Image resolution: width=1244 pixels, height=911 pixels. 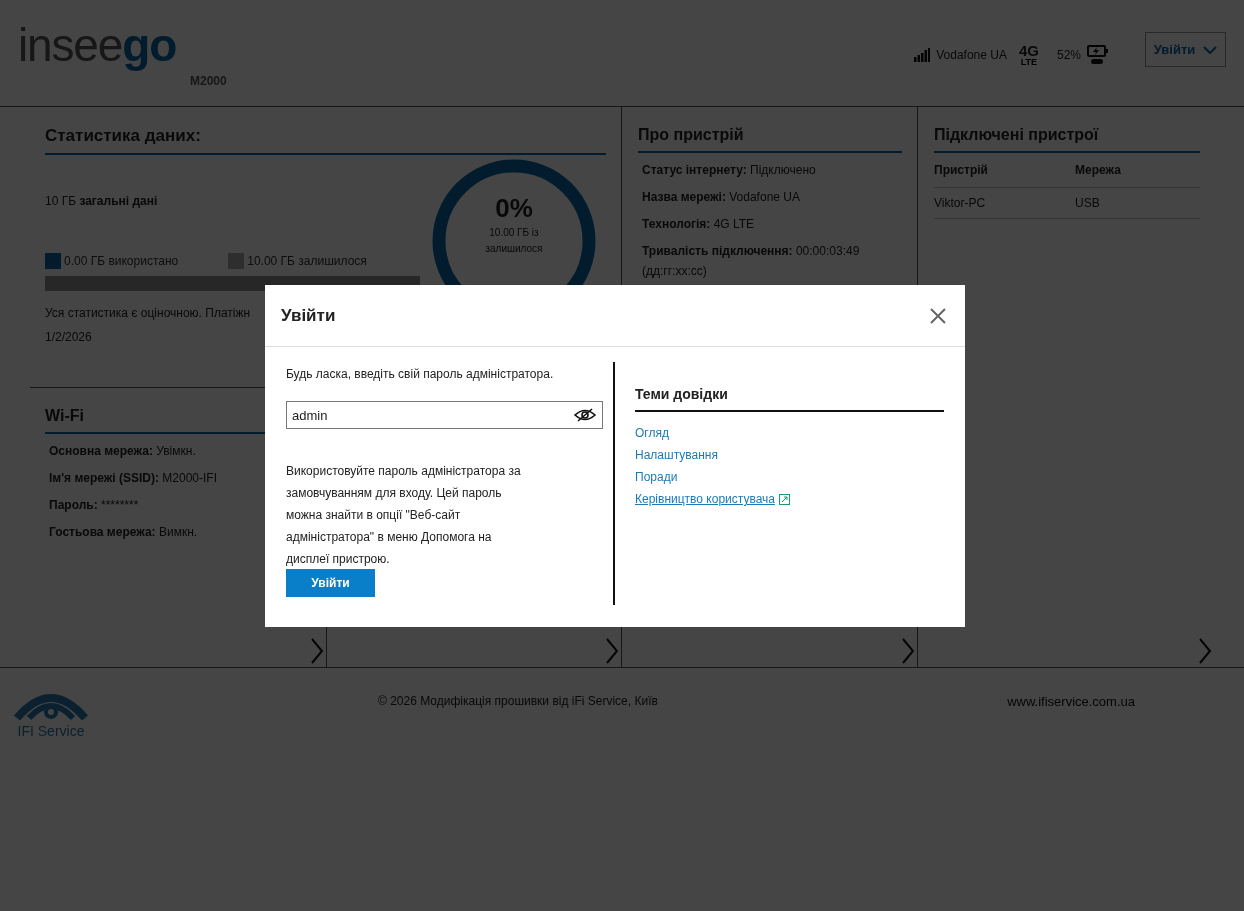 I want to click on hint-text: Використовуйте пароль адміністратора за замовчуванням для входу. Цей пароль можна знайти в опції "Веб-сайт адміністратора" в меню Допомога на дисплеї пристрою., so click(x=404, y=515).